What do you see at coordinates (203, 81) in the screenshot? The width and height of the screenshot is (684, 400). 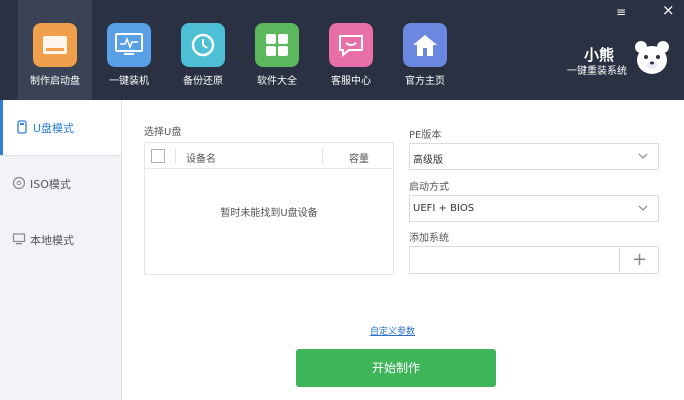 I see `tool-label: 备份还原` at bounding box center [203, 81].